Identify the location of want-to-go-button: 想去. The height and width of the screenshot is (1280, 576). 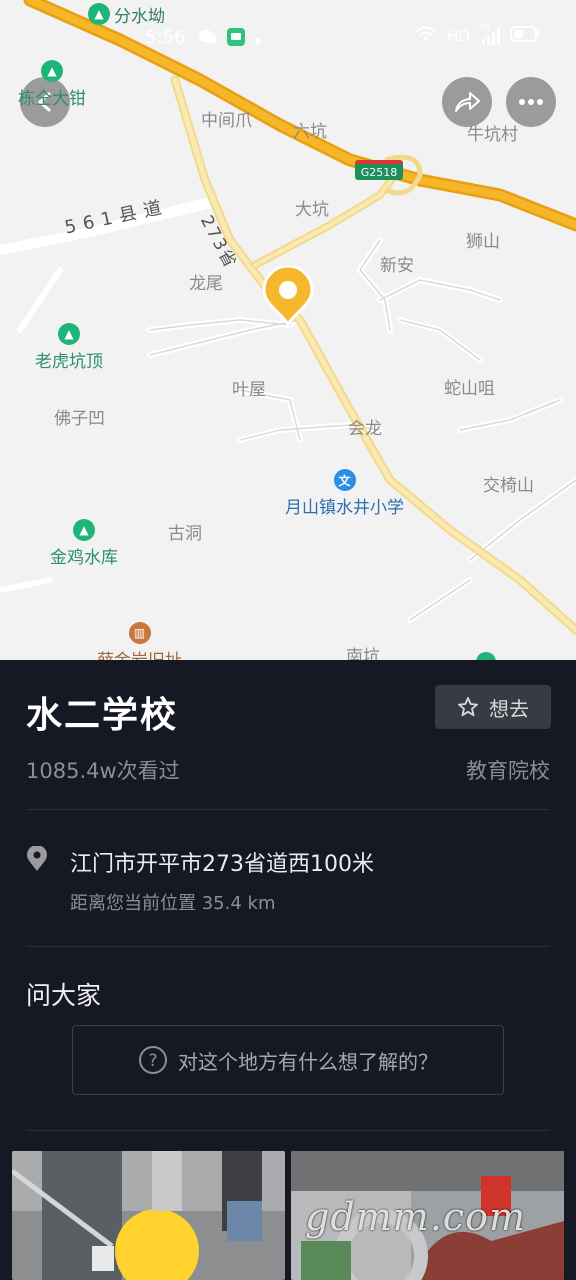
(493, 707).